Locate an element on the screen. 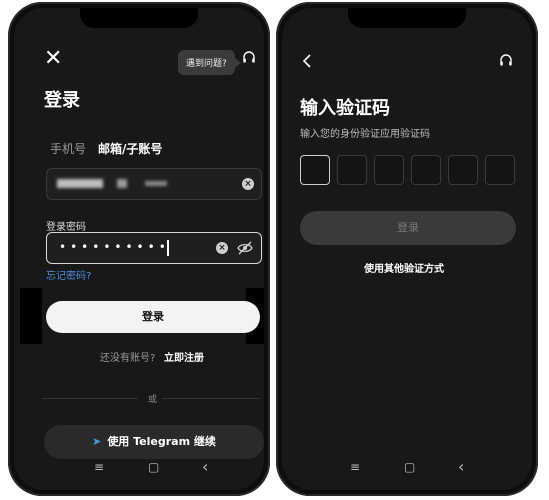 This screenshot has width=549, height=500. telegram-button-label: 使用 Telegram 继续 is located at coordinates (161, 441).